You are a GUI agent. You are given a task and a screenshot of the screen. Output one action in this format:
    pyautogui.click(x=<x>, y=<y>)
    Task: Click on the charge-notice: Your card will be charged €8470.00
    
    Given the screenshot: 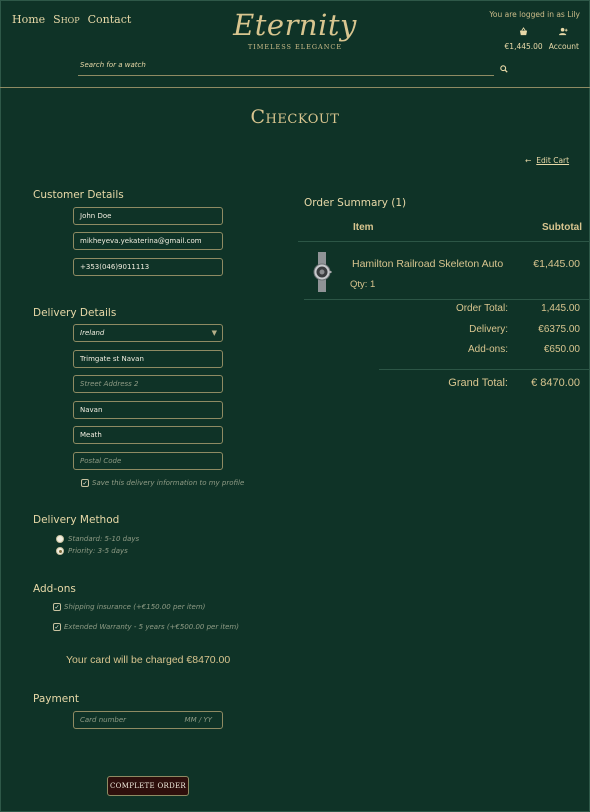 What is the action you would take?
    pyautogui.click(x=148, y=660)
    